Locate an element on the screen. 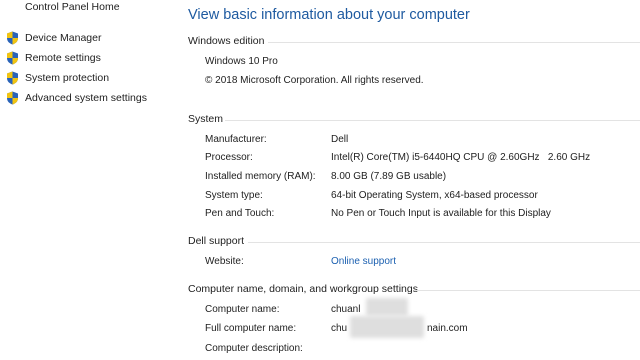  ram-value: 8.00 GB (7.89 GB usable) is located at coordinates (389, 176).